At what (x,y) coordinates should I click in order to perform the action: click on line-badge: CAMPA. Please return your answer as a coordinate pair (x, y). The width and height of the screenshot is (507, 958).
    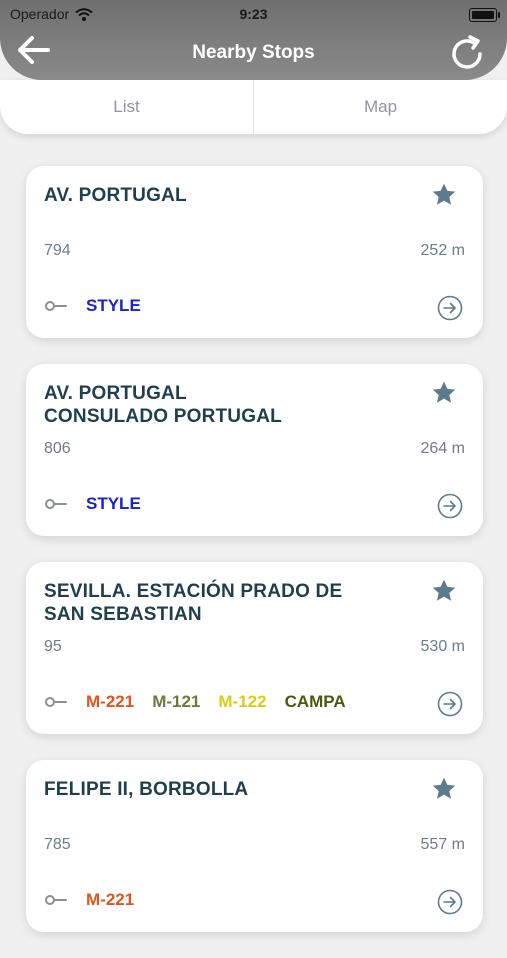
    Looking at the image, I should click on (315, 702).